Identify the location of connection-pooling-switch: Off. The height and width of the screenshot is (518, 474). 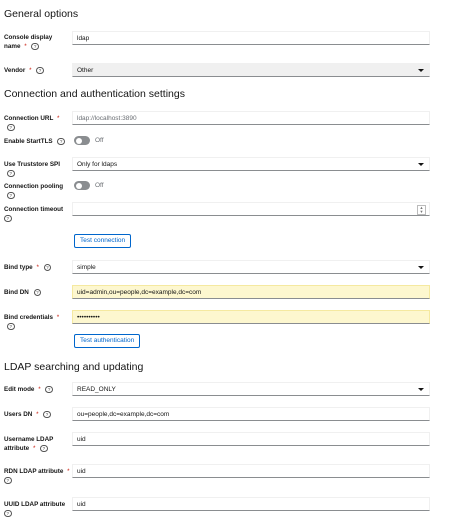
(89, 186).